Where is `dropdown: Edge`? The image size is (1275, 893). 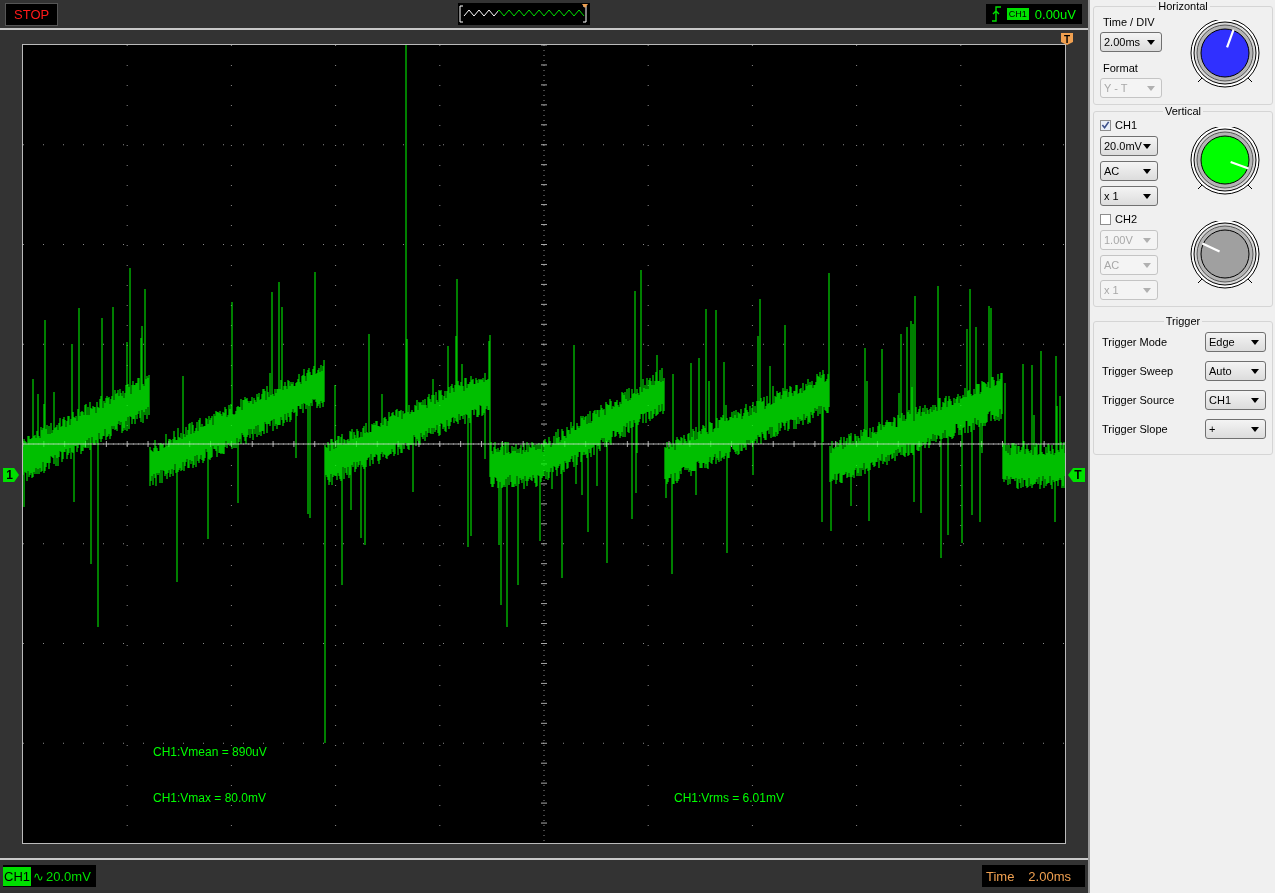
dropdown: Edge is located at coordinates (1235, 342).